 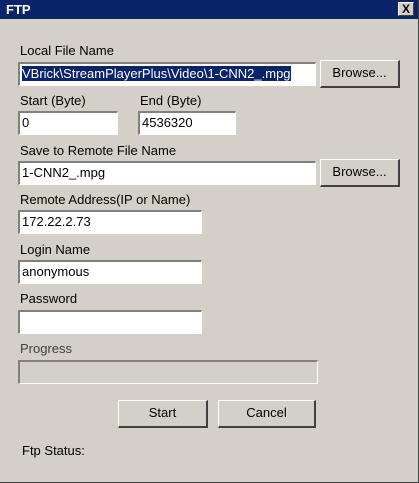 What do you see at coordinates (67, 50) in the screenshot?
I see `local-file-label: Local File Name` at bounding box center [67, 50].